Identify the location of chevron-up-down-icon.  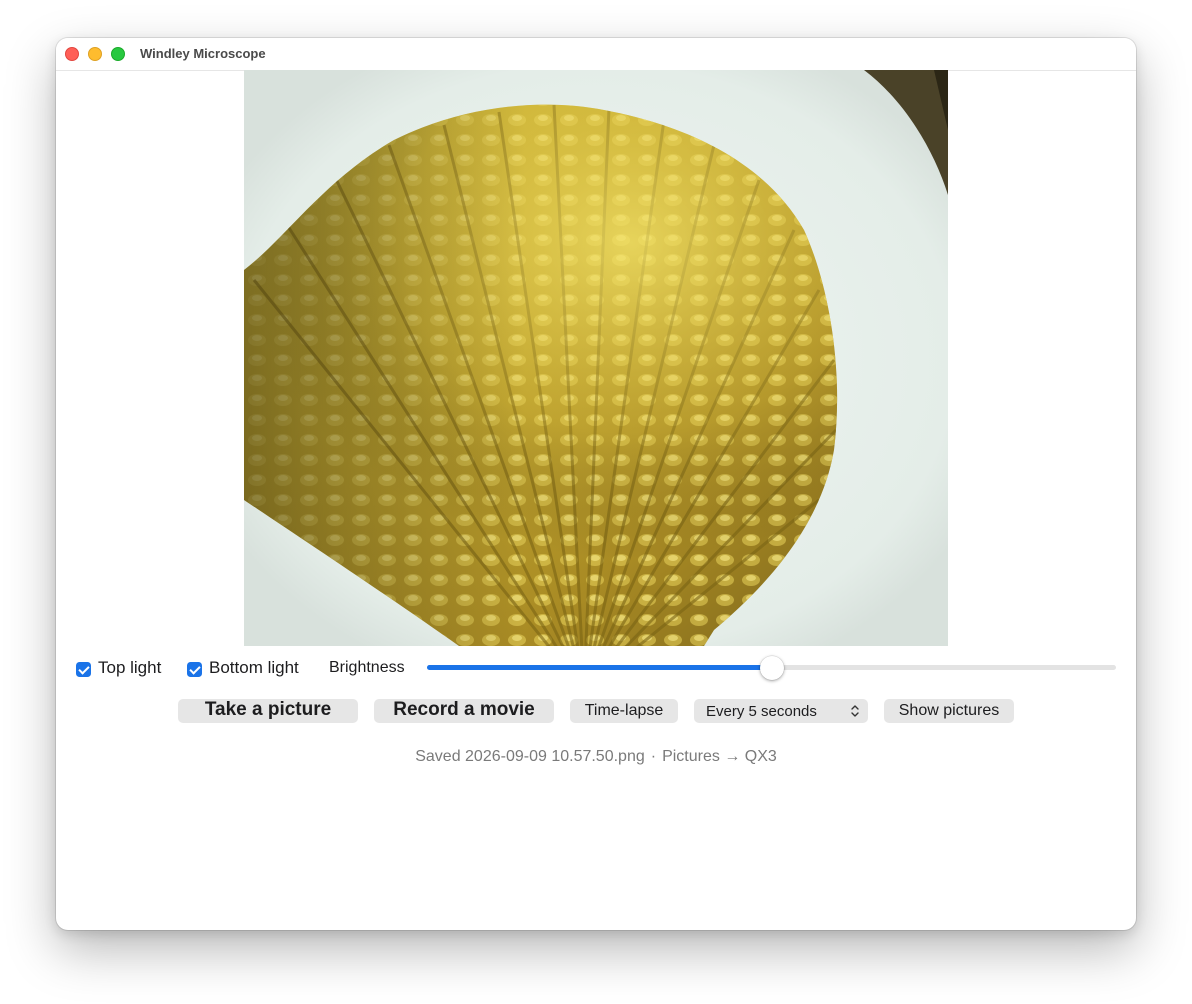
(855, 711).